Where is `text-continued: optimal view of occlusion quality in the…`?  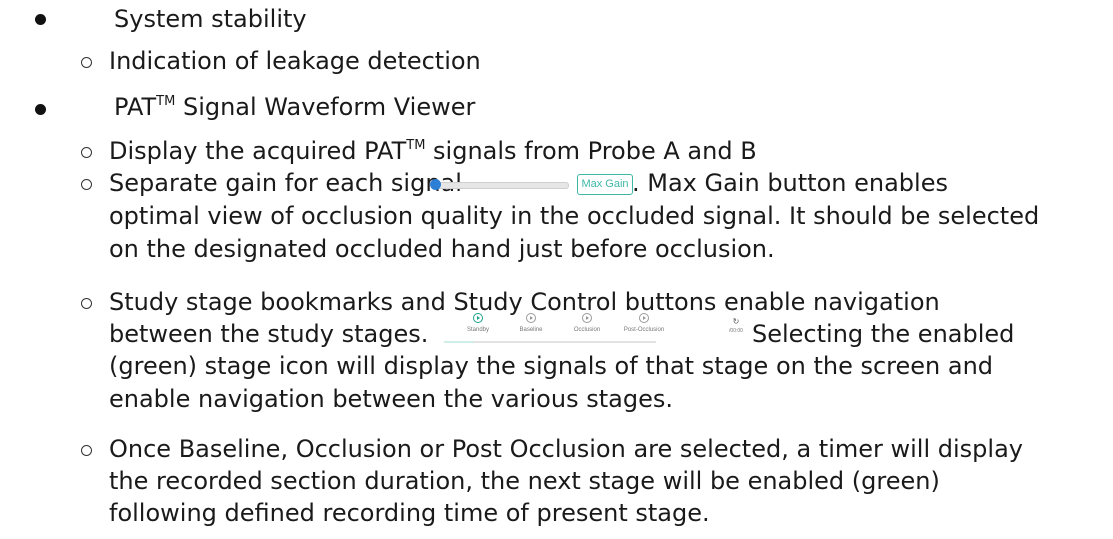
text-continued: optimal view of occlusion quality in the… is located at coordinates (574, 216).